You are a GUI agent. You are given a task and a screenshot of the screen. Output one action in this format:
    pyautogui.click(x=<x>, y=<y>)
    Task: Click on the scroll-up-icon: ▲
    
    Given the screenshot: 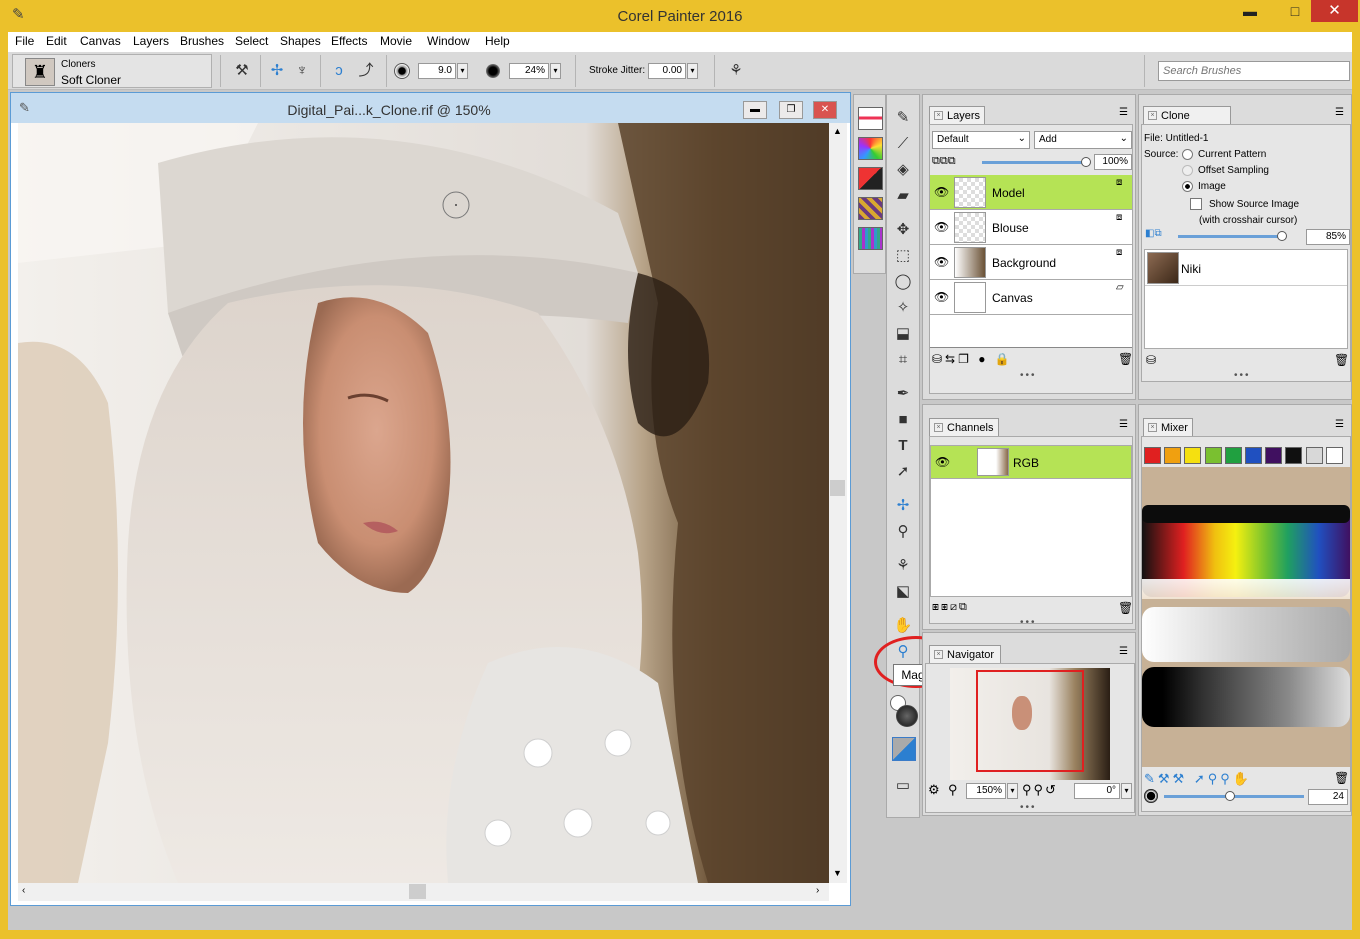 What is the action you would take?
    pyautogui.click(x=837, y=131)
    